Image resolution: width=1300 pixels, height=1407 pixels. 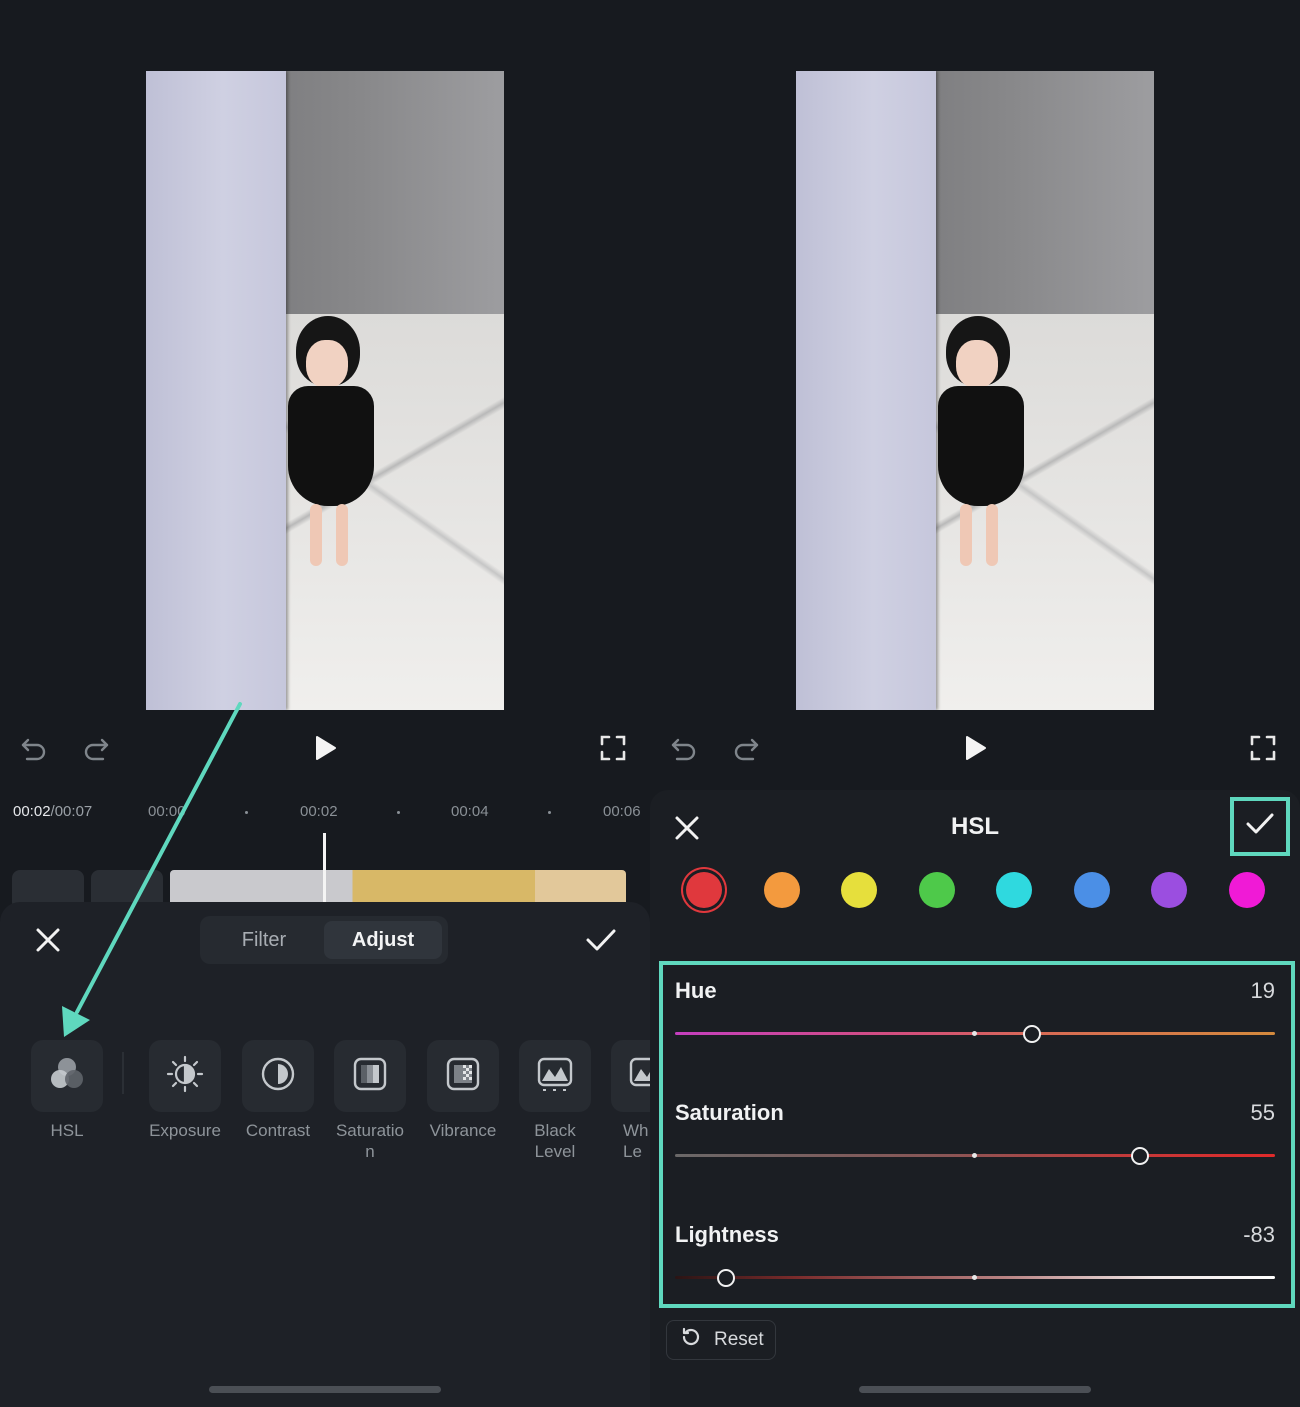 I want to click on saturation-center-mark, so click(x=974, y=1155).